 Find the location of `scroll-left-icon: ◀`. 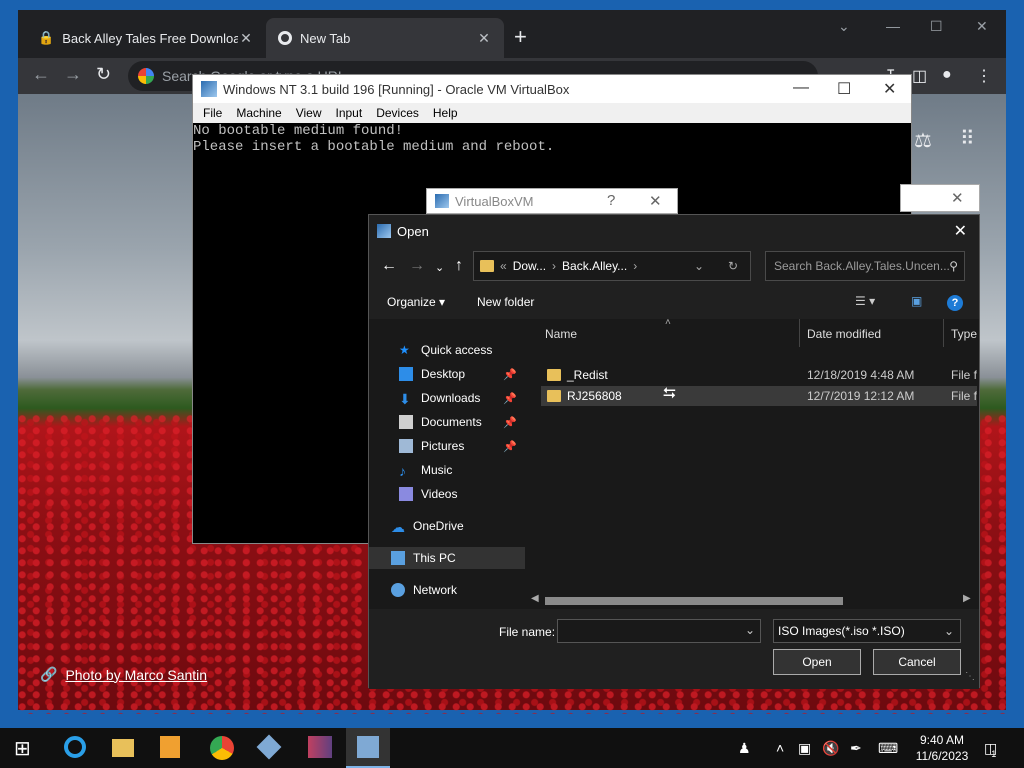

scroll-left-icon: ◀ is located at coordinates (535, 598).